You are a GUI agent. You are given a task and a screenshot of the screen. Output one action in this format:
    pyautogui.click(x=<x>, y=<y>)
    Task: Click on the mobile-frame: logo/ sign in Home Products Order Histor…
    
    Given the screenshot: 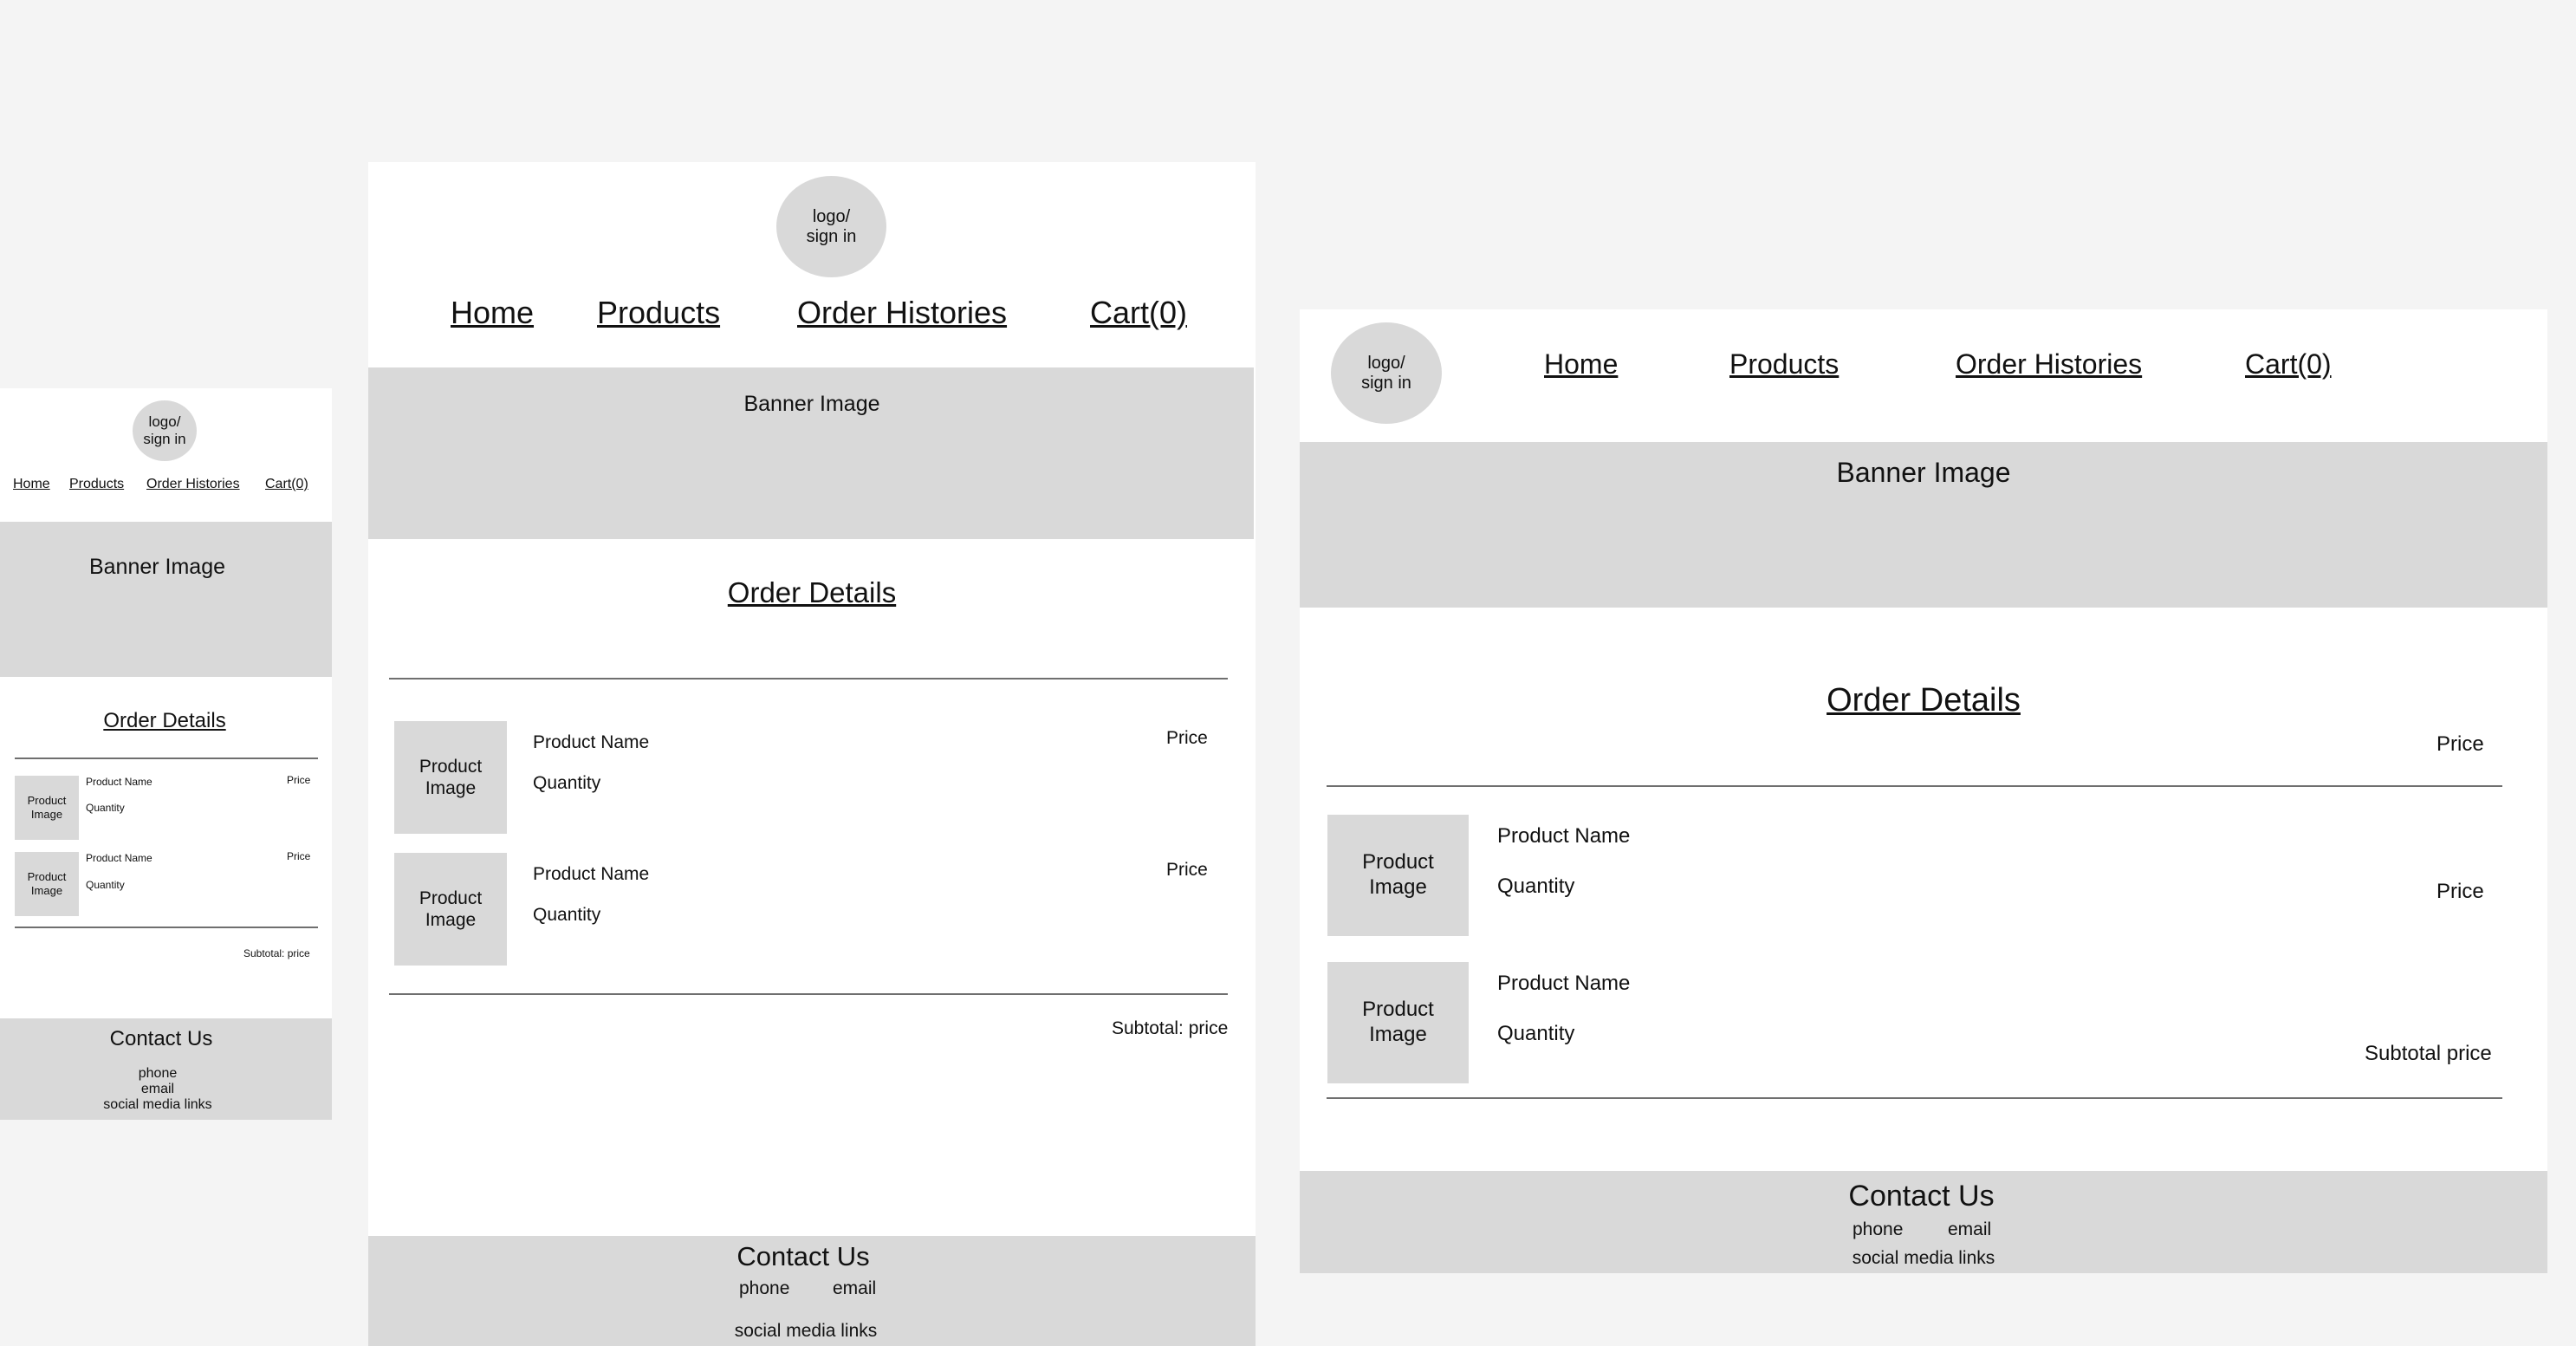 What is the action you would take?
    pyautogui.click(x=166, y=754)
    